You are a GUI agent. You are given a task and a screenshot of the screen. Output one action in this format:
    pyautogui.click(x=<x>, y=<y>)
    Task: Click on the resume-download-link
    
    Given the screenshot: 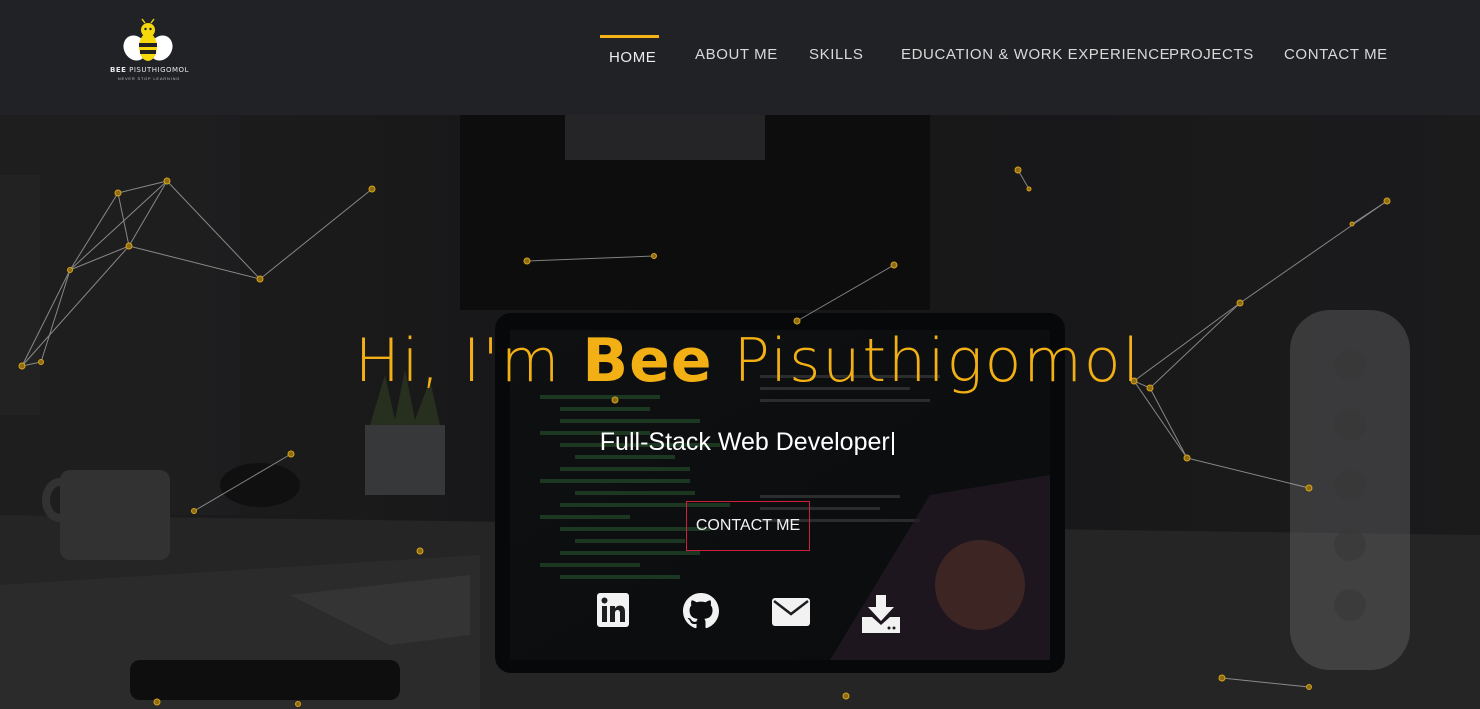 What is the action you would take?
    pyautogui.click(x=881, y=614)
    